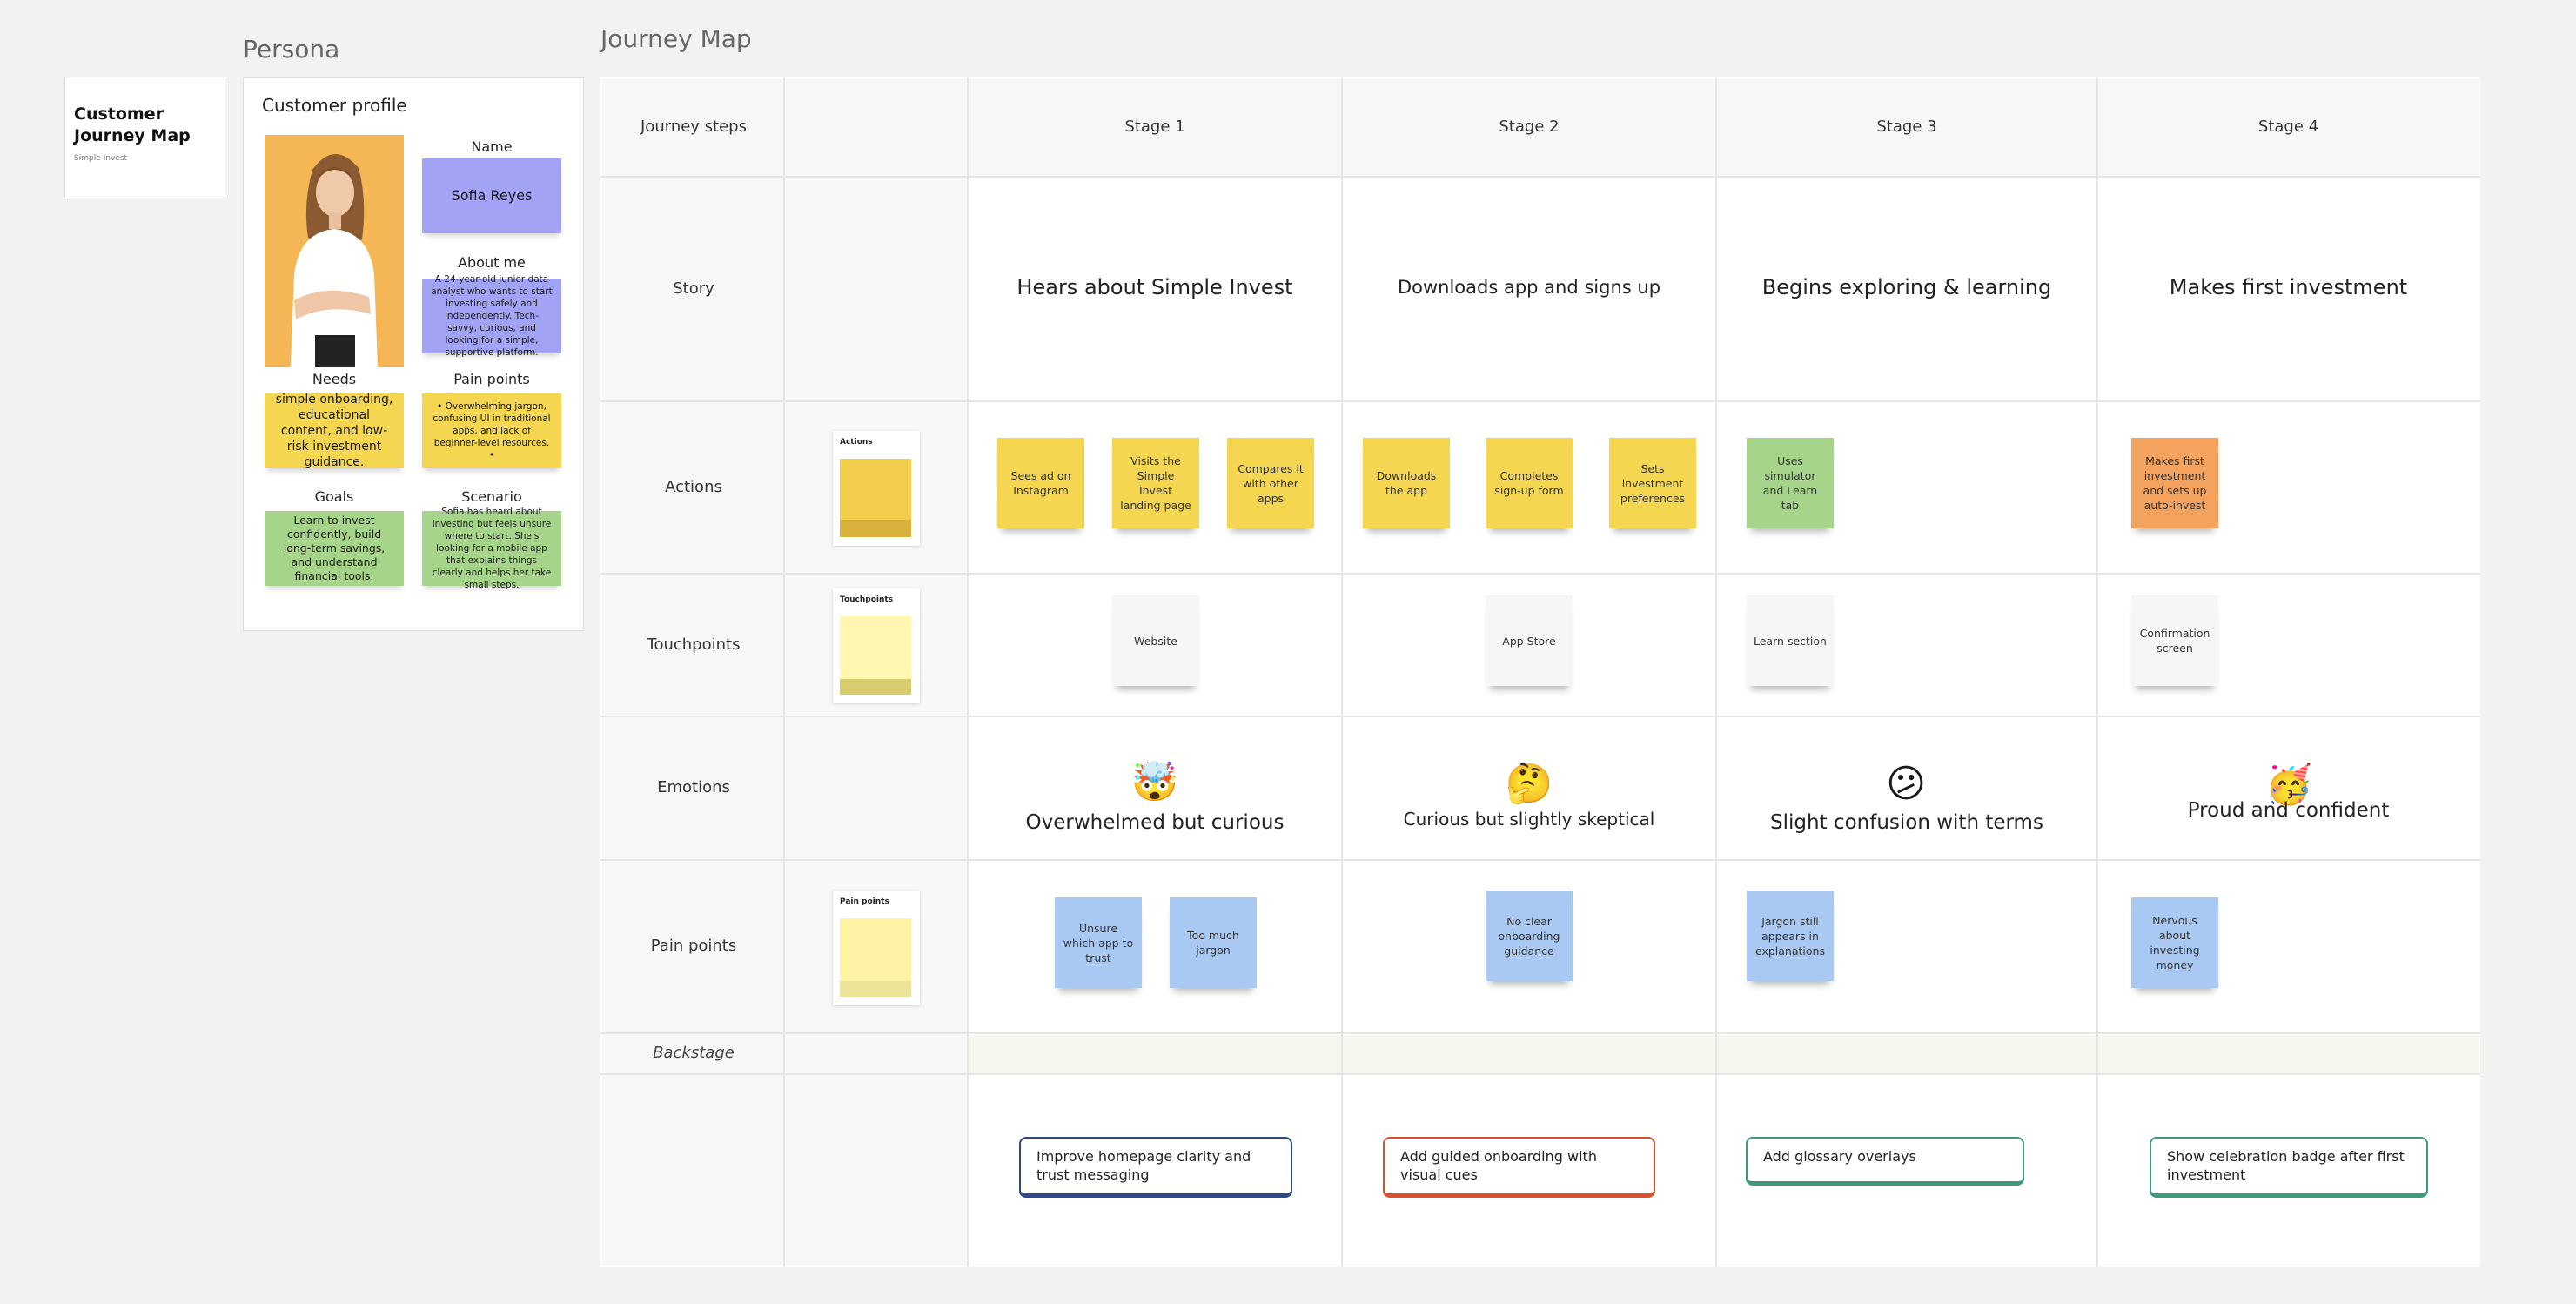  Describe the element at coordinates (334, 496) in the screenshot. I see `goals-label: Goals` at that location.